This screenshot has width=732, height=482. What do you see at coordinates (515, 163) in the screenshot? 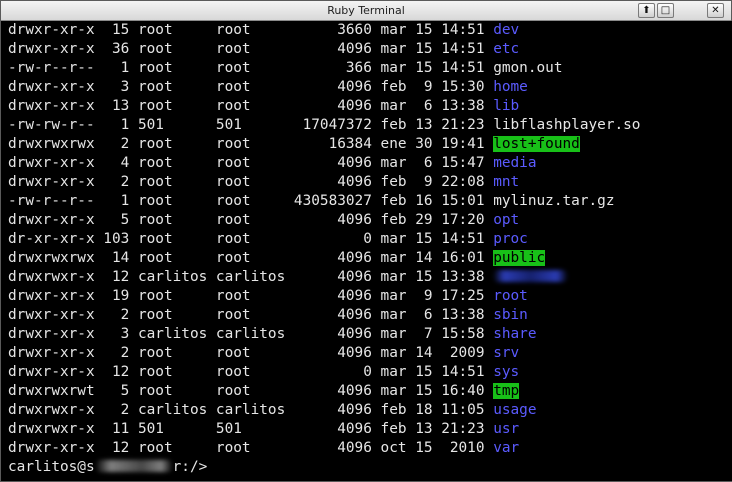
I see `directory-name: media` at bounding box center [515, 163].